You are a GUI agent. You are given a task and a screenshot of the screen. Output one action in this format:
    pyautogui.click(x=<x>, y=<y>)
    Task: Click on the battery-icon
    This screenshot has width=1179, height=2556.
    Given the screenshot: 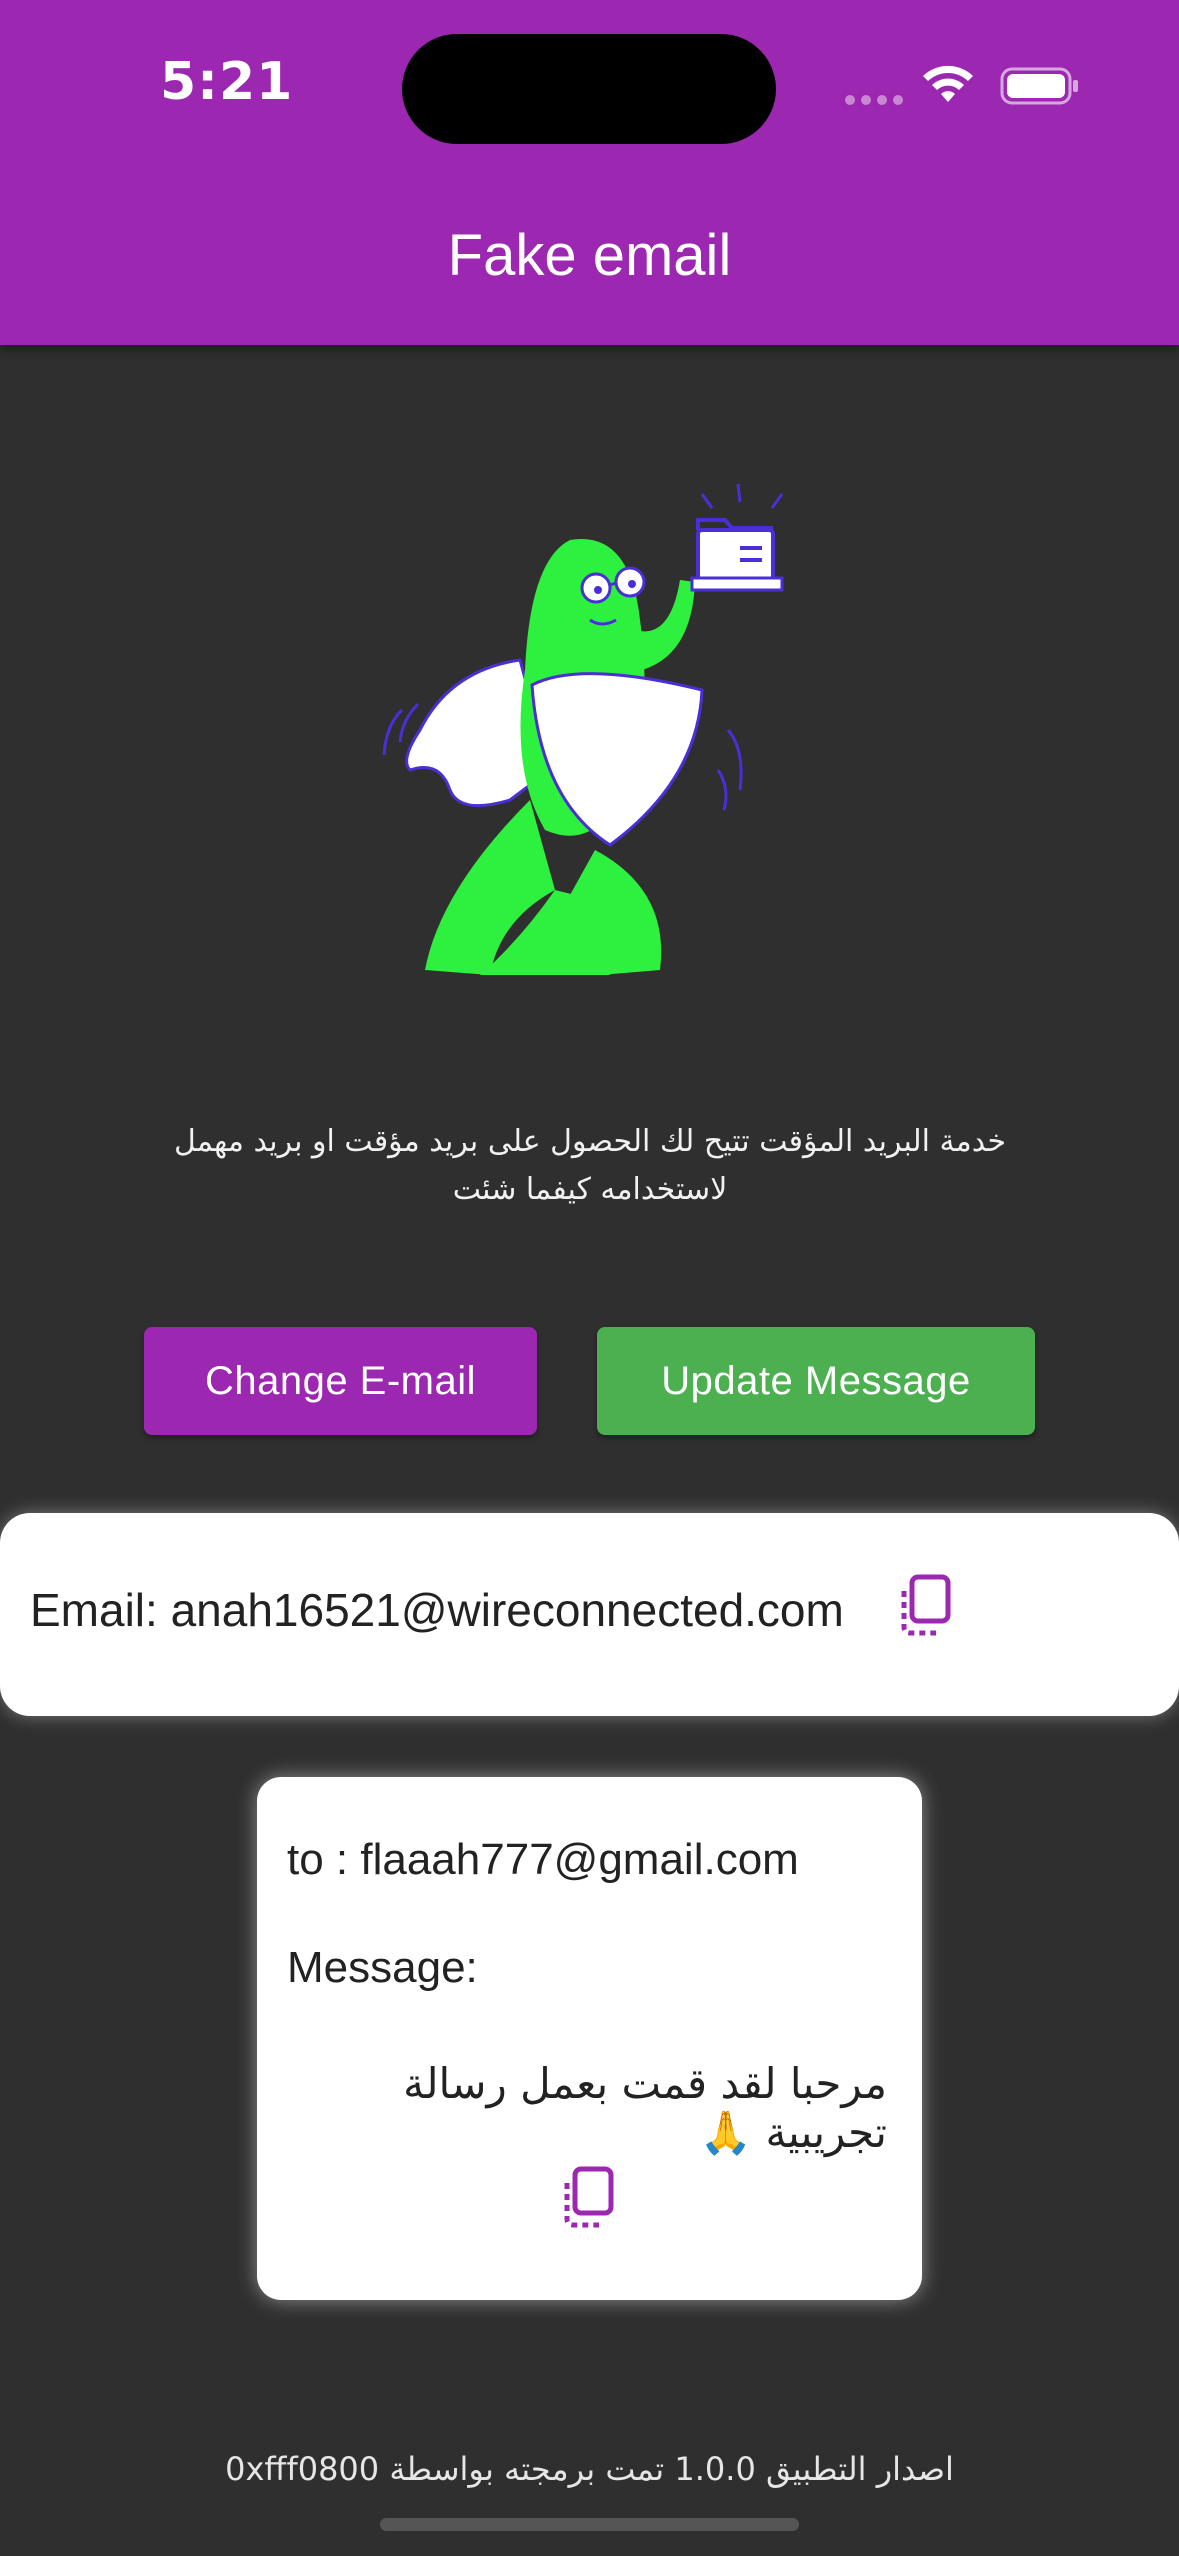 What is the action you would take?
    pyautogui.click(x=1039, y=86)
    